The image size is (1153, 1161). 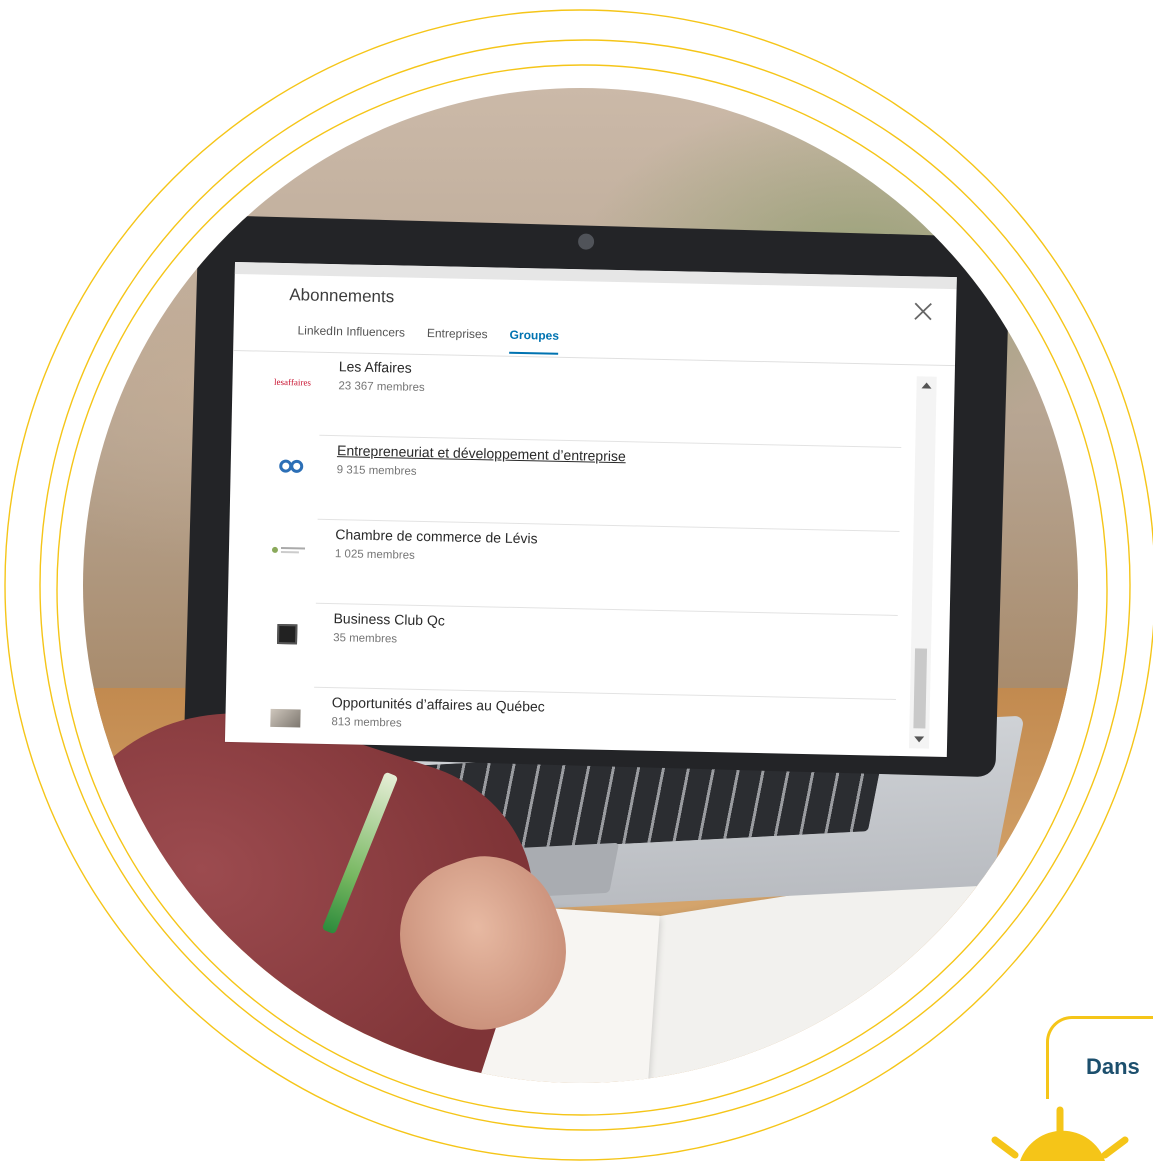 What do you see at coordinates (586, 241) in the screenshot?
I see `camera` at bounding box center [586, 241].